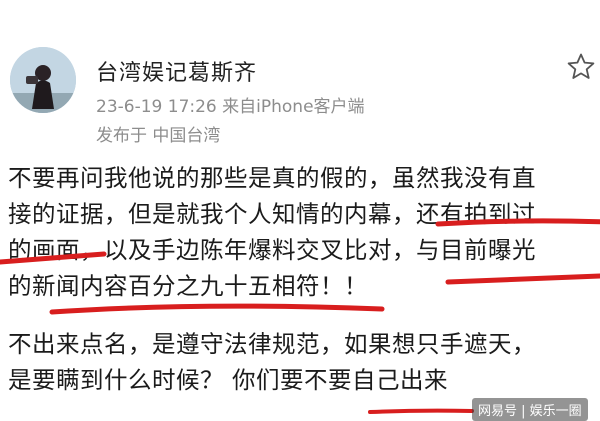 The image size is (600, 421). What do you see at coordinates (228, 380) in the screenshot?
I see `post-line: 是要瞒到什么时候？ 你们要不要自己出来` at bounding box center [228, 380].